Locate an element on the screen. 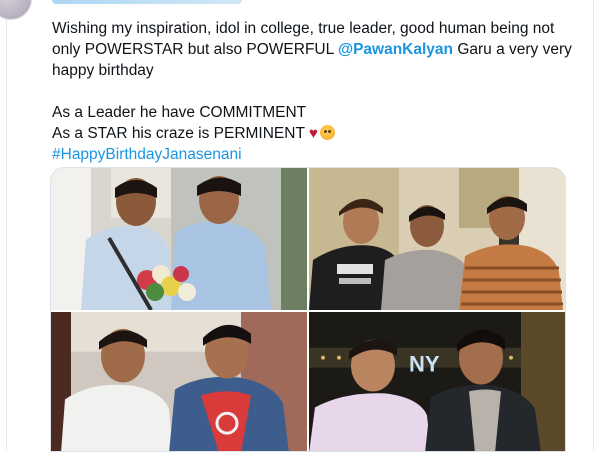 This screenshot has height=452, width=600. timeline-divider-left is located at coordinates (6, 225).